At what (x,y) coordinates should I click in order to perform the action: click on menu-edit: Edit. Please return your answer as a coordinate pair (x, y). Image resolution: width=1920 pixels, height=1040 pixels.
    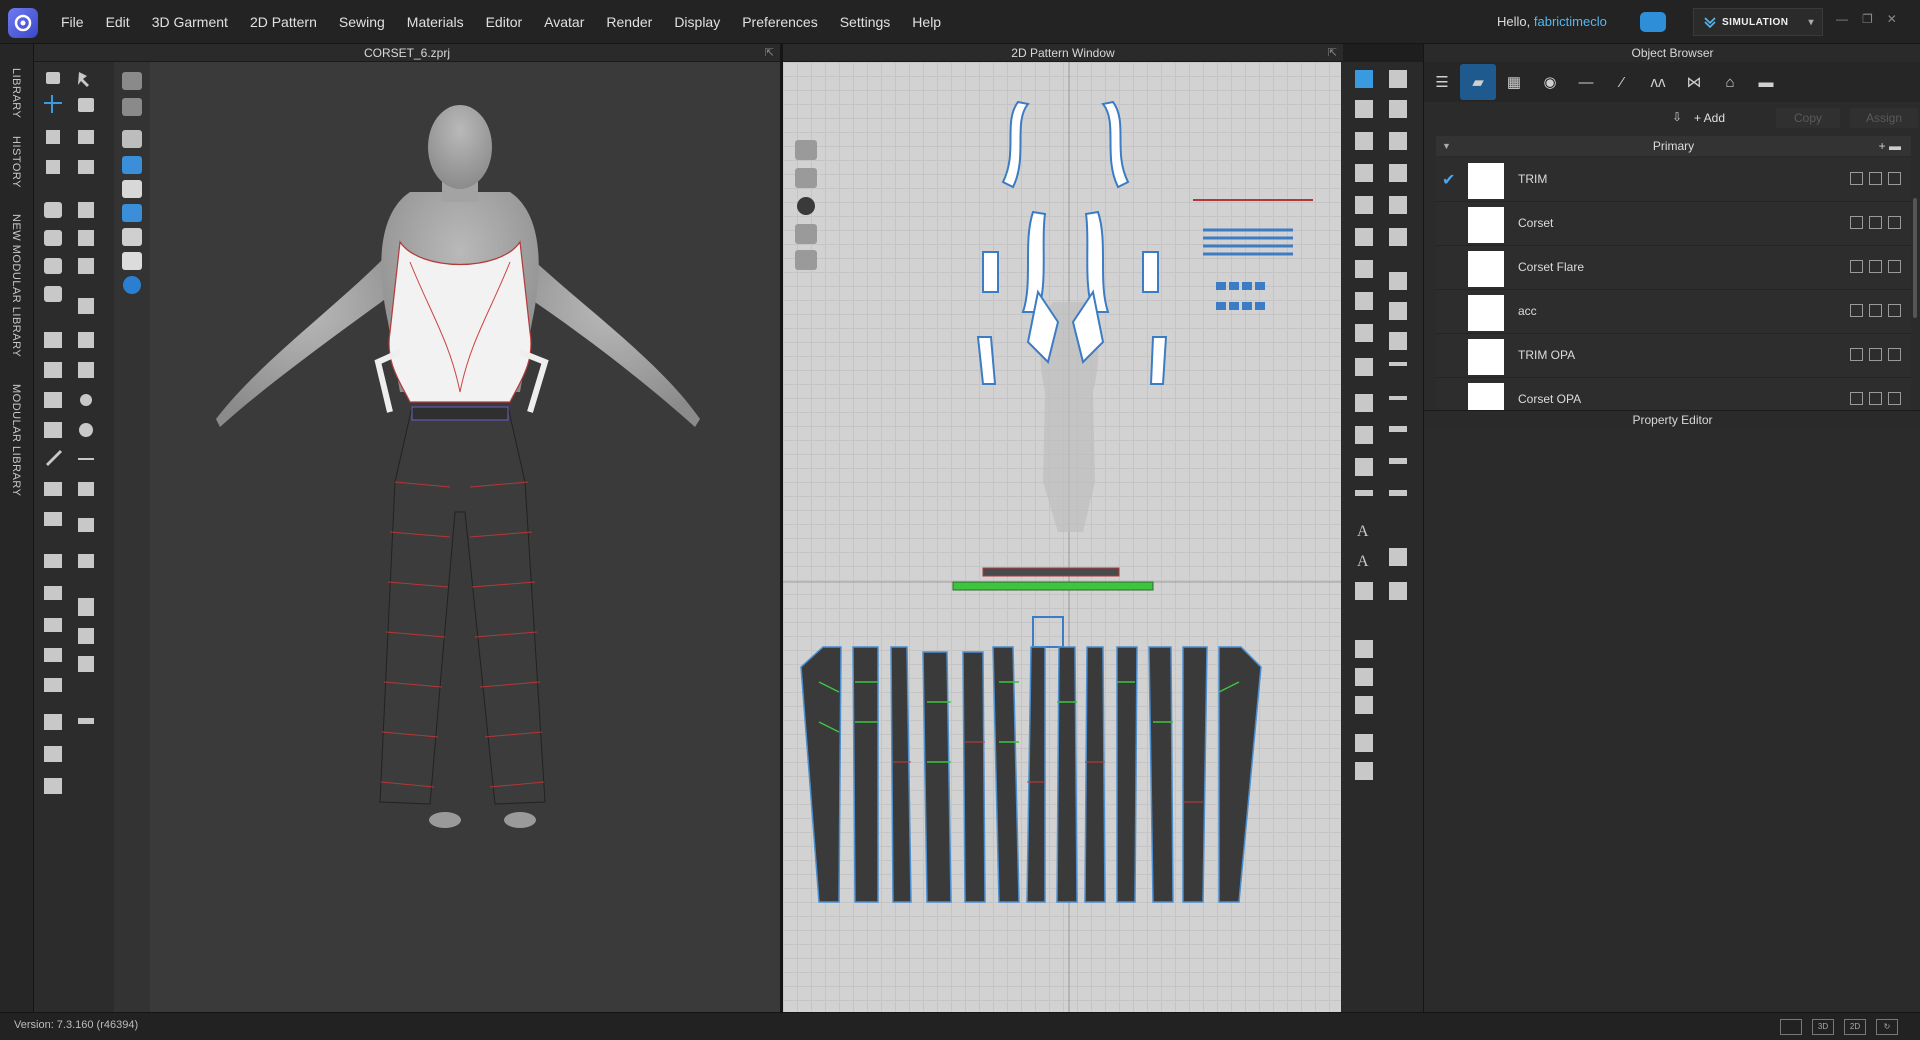
    Looking at the image, I should click on (118, 22).